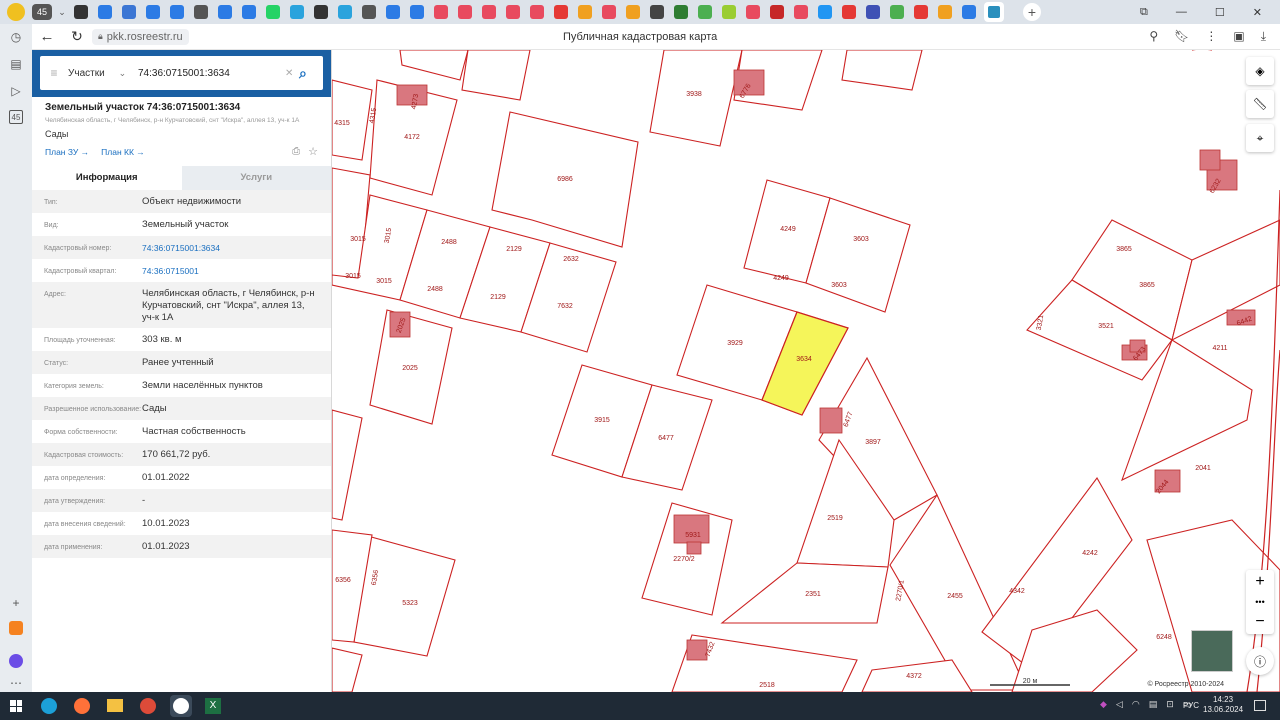 This screenshot has width=1280, height=720. Describe the element at coordinates (1153, 36) in the screenshot. I see `location-pin-icon: ⚲` at that location.